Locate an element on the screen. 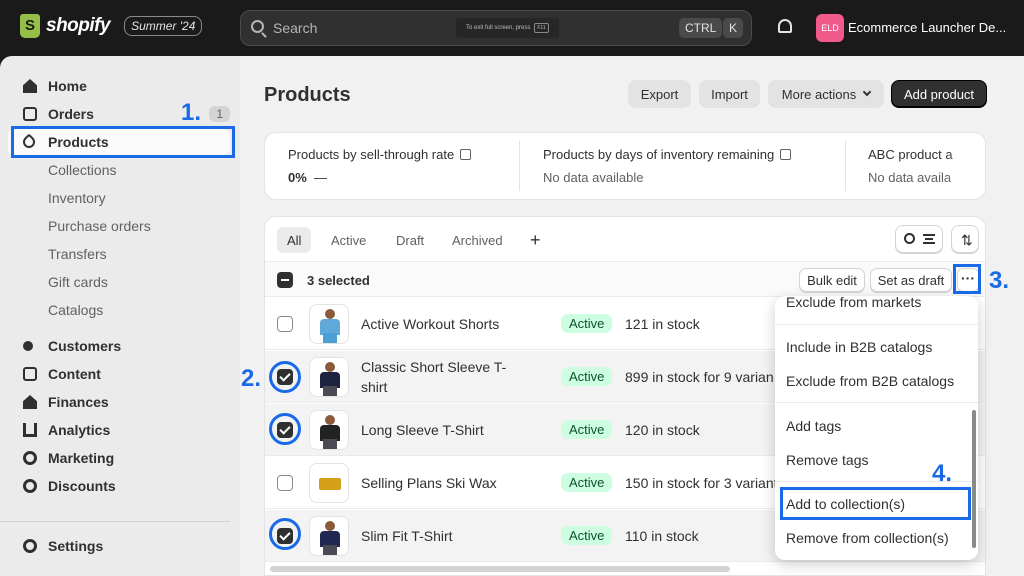 This screenshot has height=576, width=1024. sort-button: ⇅ is located at coordinates (965, 239).